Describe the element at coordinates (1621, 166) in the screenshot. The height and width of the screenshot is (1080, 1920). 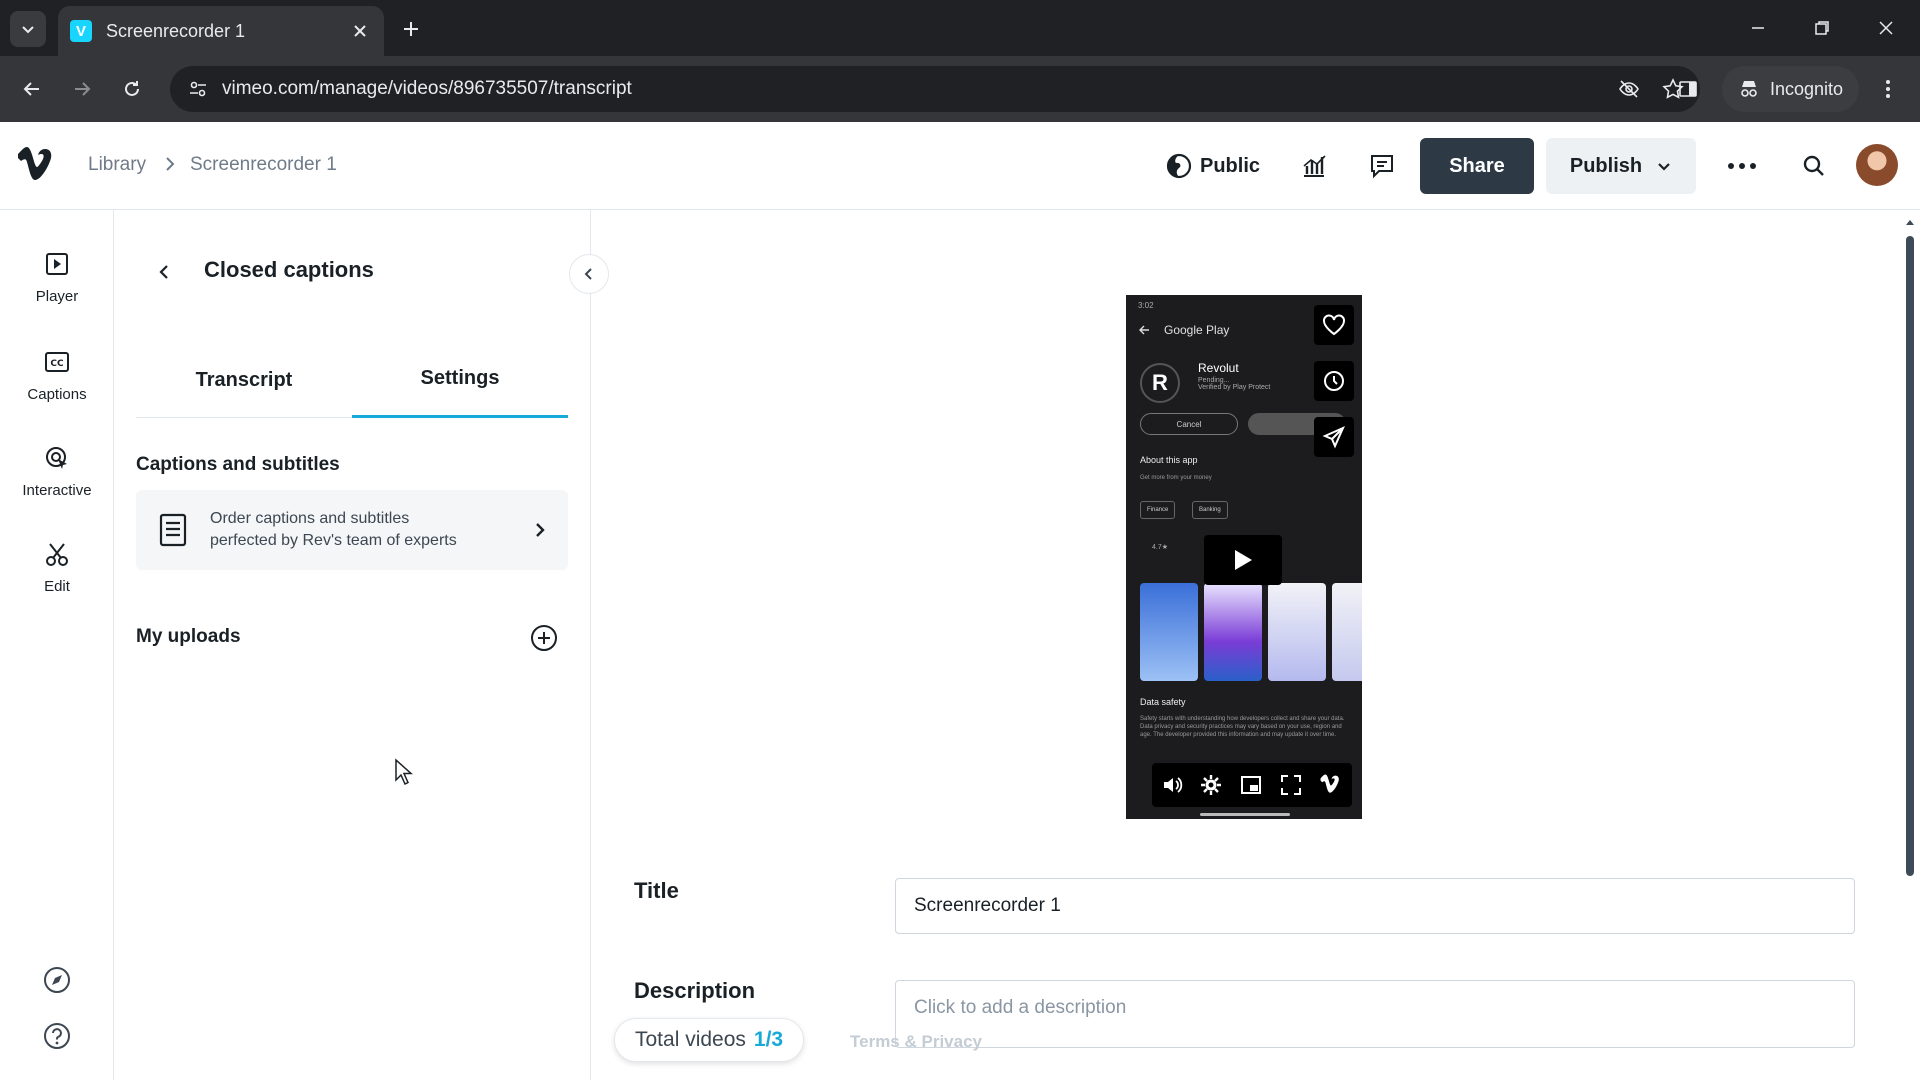
I see `publish-button: Publish` at that location.